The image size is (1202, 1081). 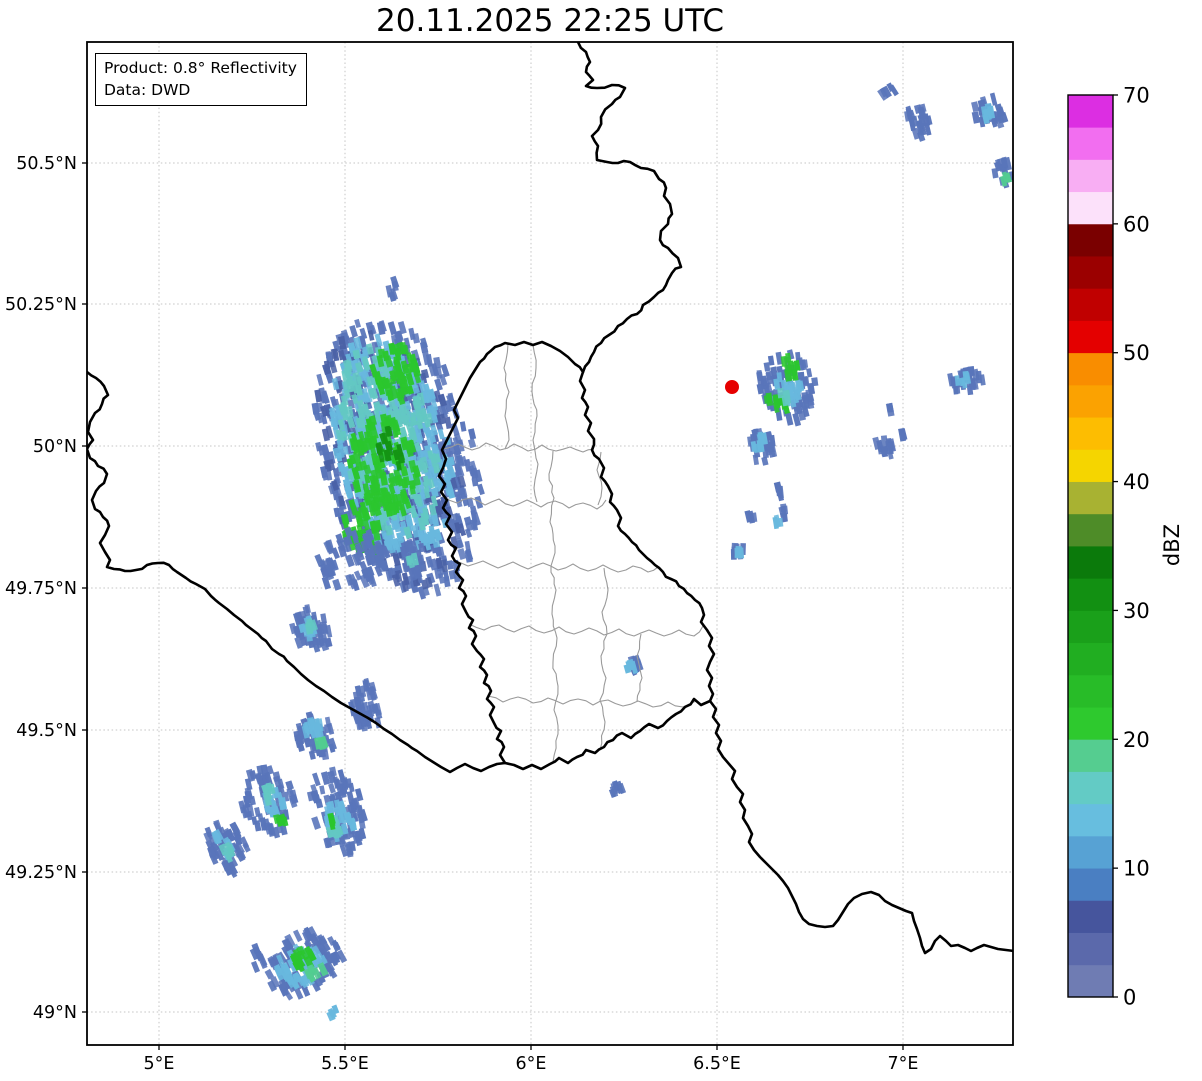 I want to click on colorbar-tick-label: 20, so click(x=1136, y=740).